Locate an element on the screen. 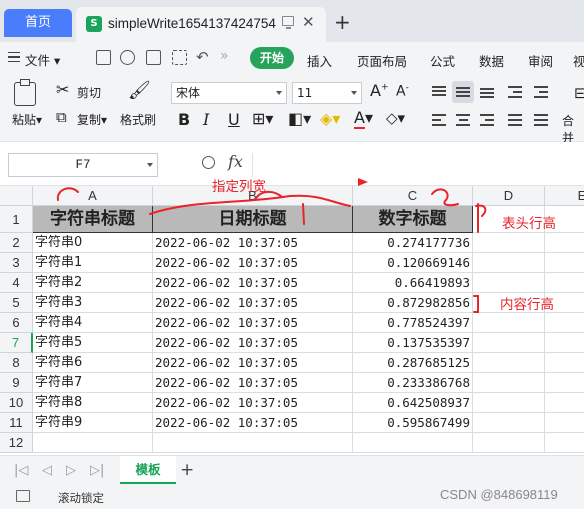 The width and height of the screenshot is (584, 509). align-left-icon is located at coordinates (439, 120).